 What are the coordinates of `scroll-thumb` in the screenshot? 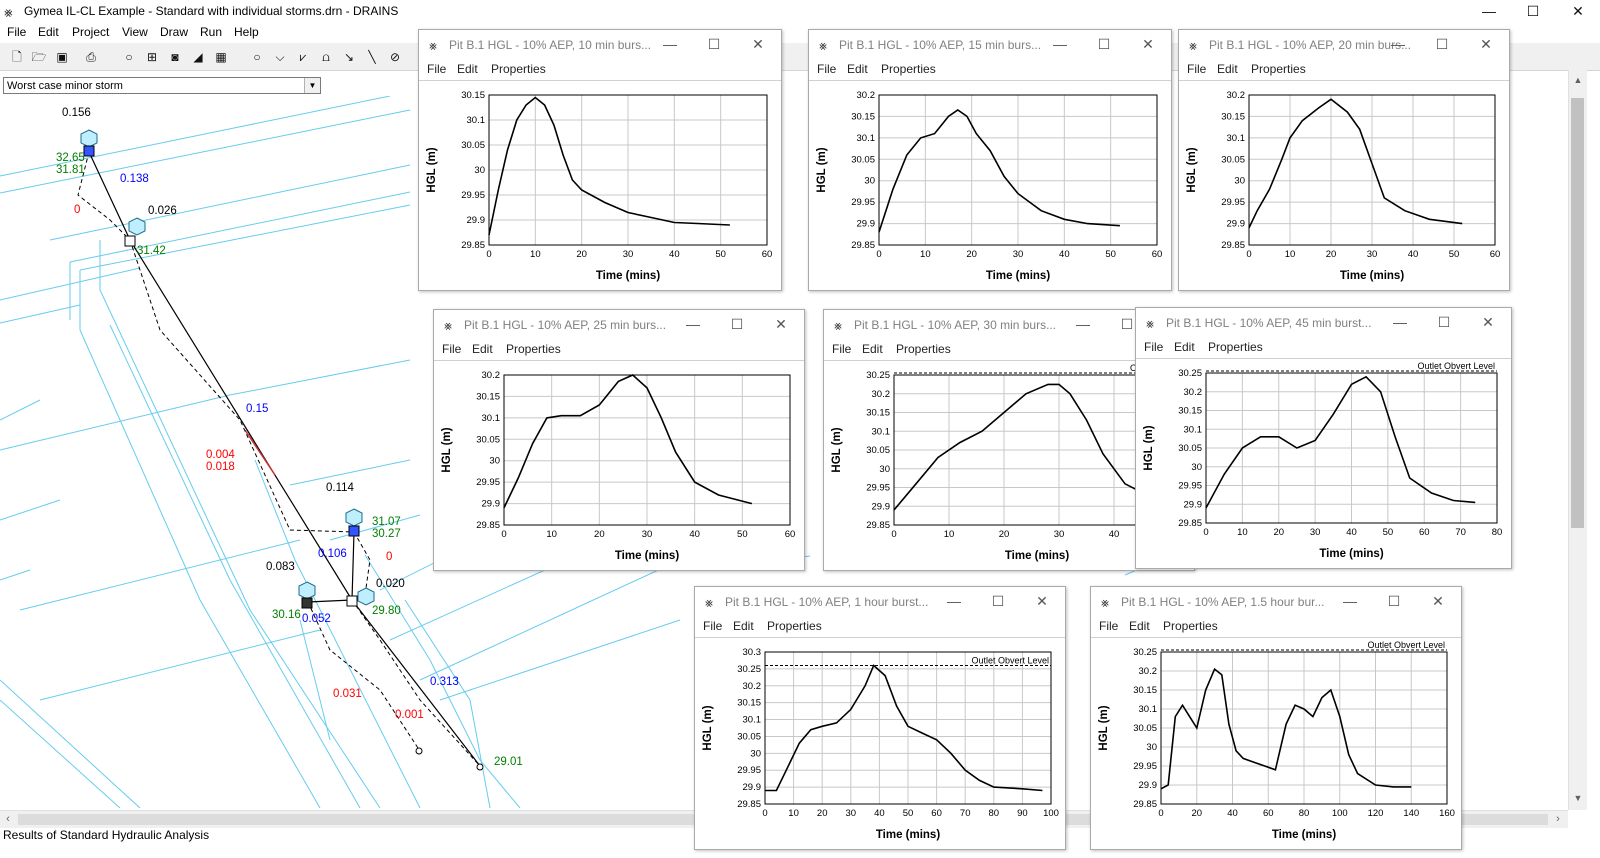 It's located at (1577, 313).